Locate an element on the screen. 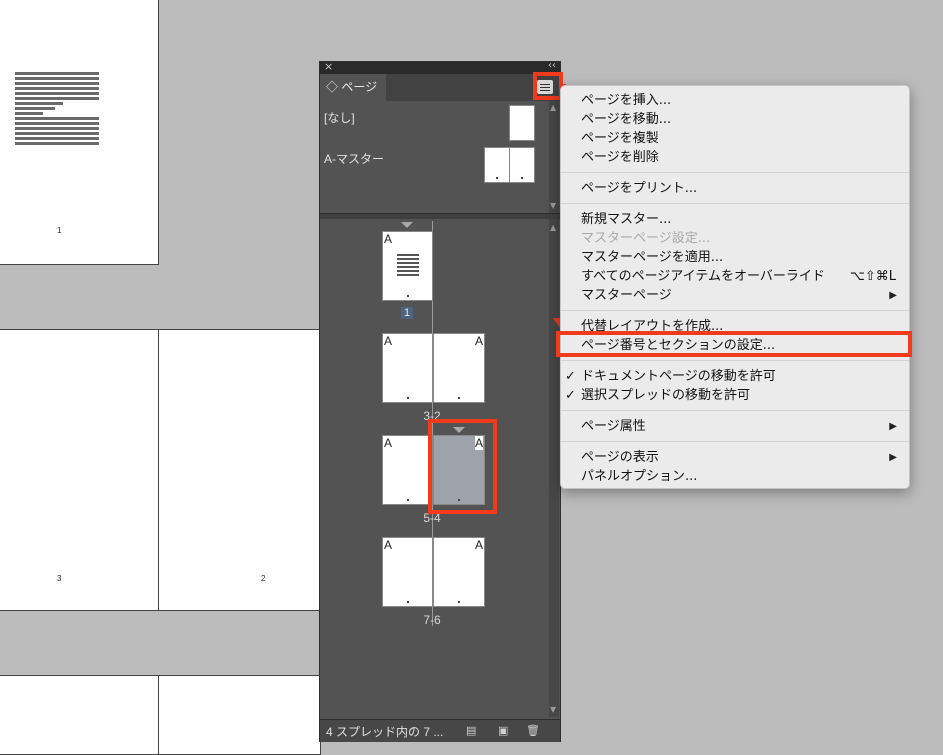 The width and height of the screenshot is (943, 755). menu-item-allow-selected-spread-shuffle: 選択スプレッドの移動を許可 is located at coordinates (665, 395).